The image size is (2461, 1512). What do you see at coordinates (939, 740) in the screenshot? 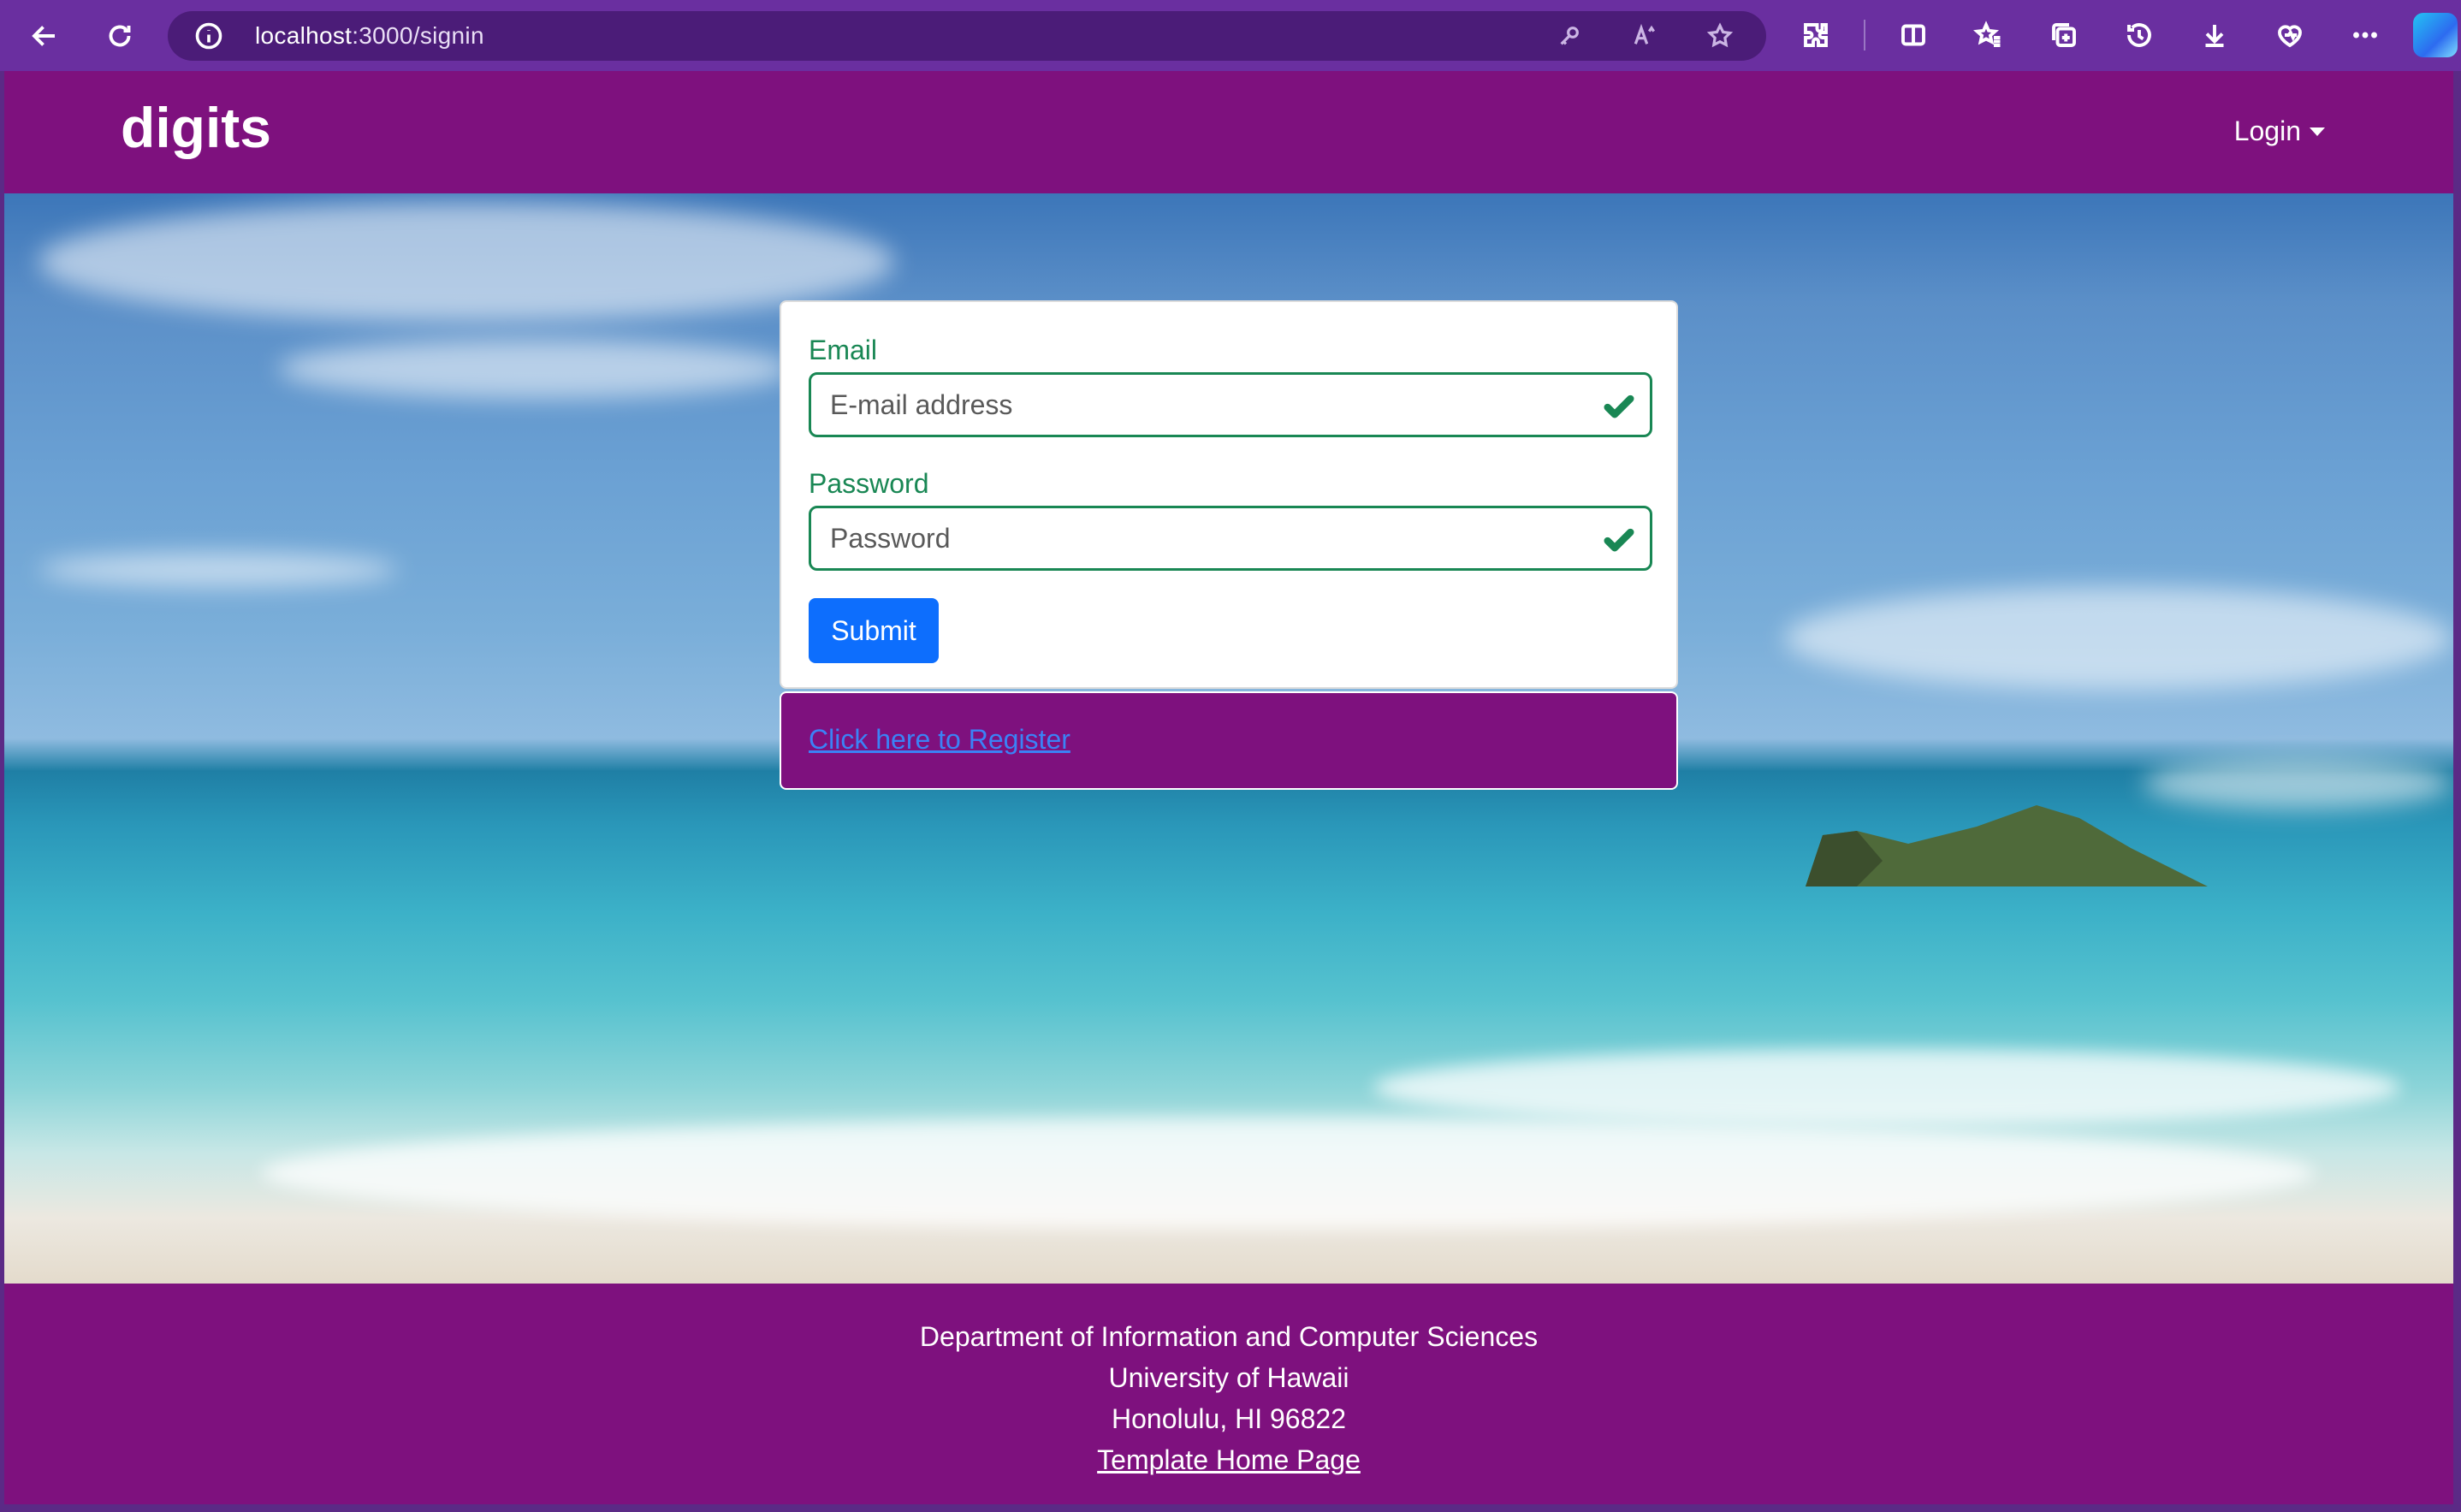
I see `register-link: Click here to Register` at bounding box center [939, 740].